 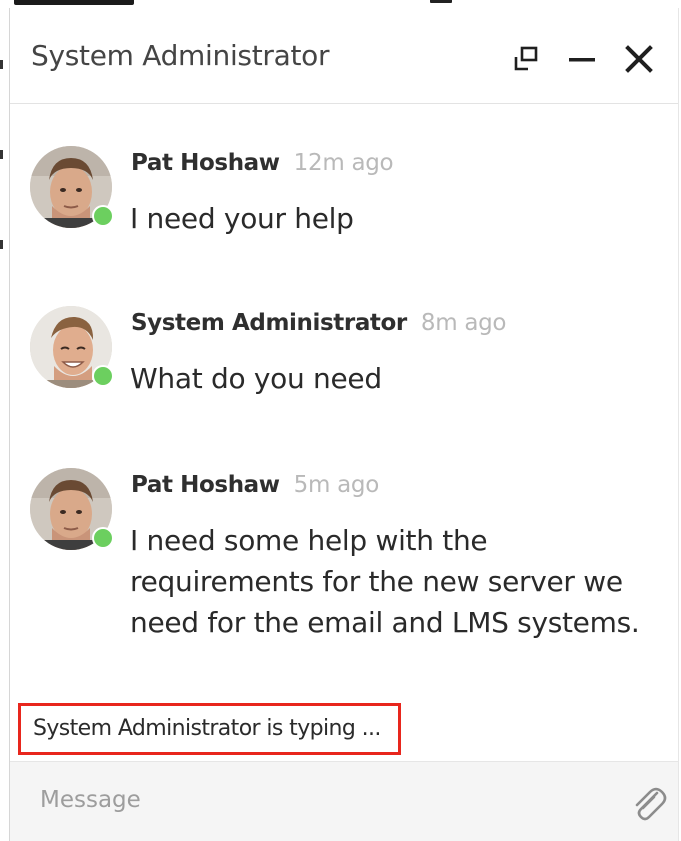 I want to click on cropped-heading-fragment, so click(x=74, y=2).